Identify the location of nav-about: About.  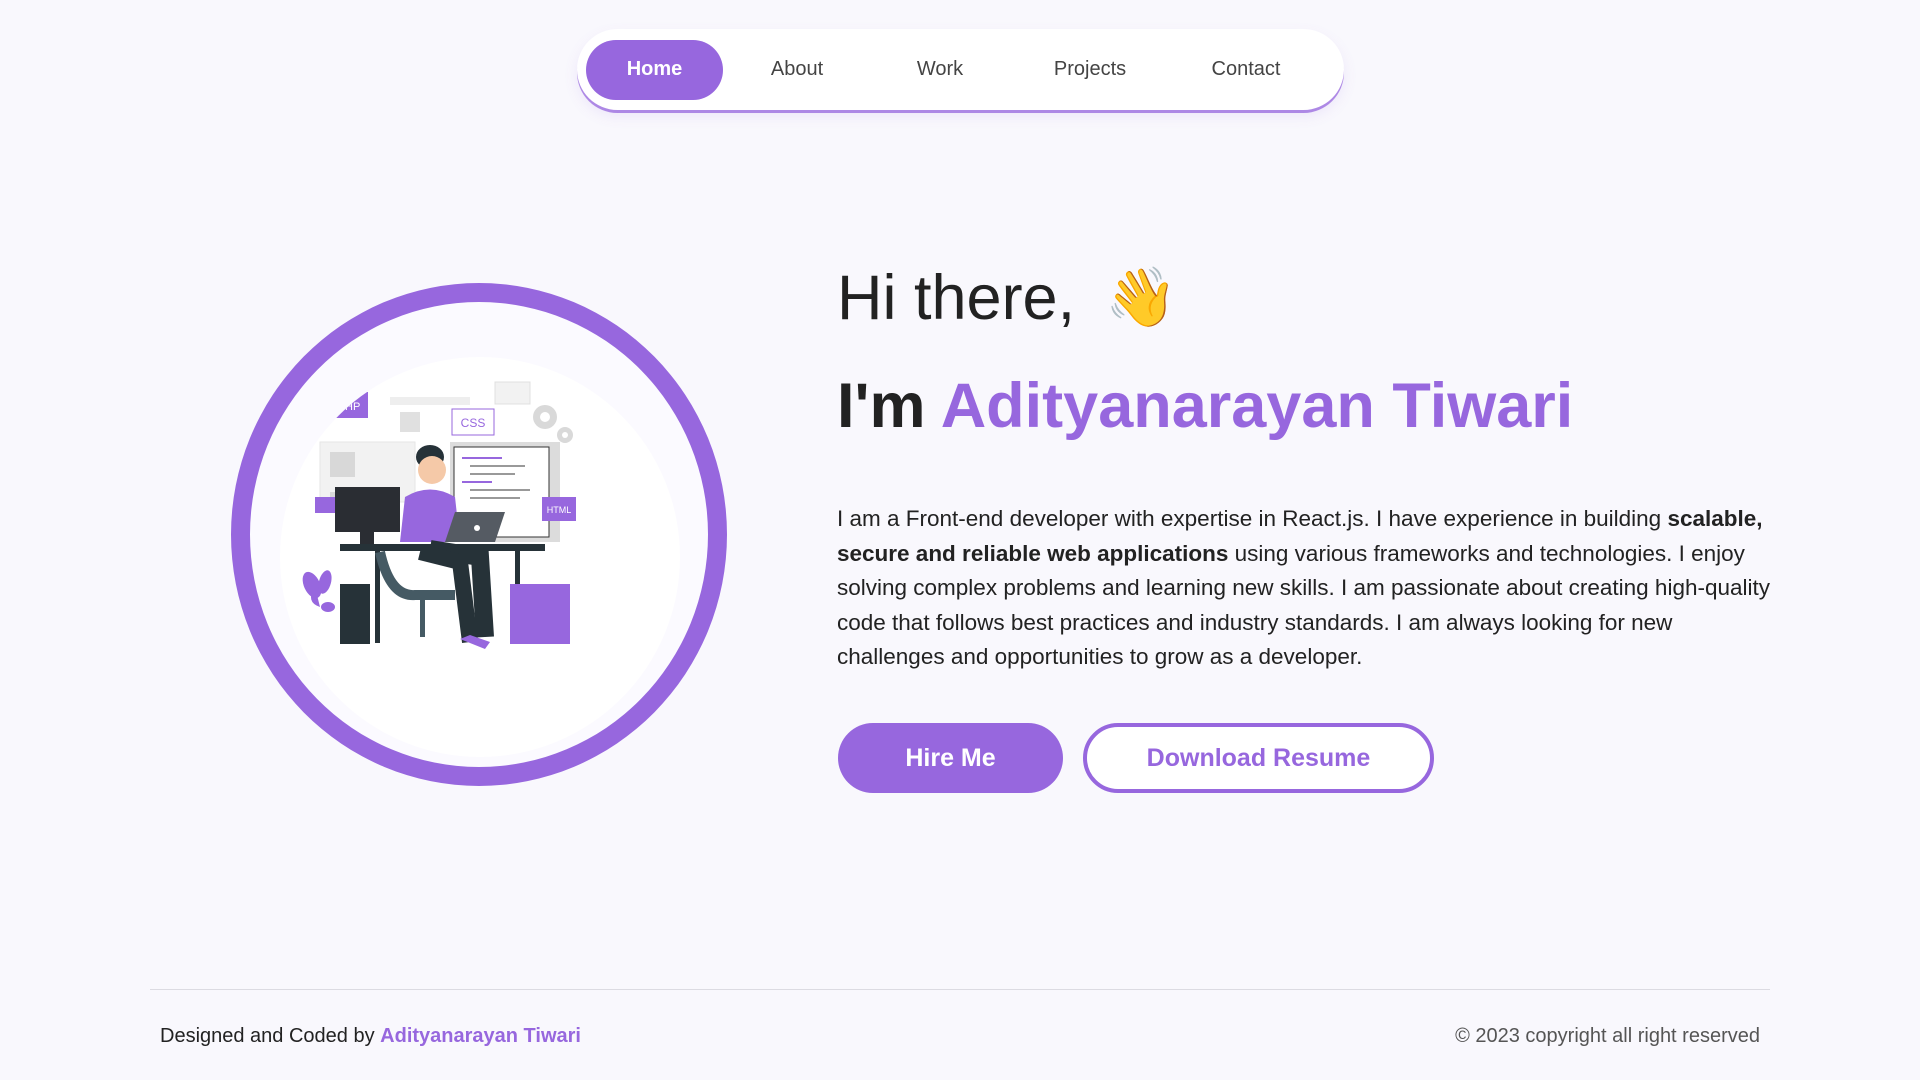
(797, 70).